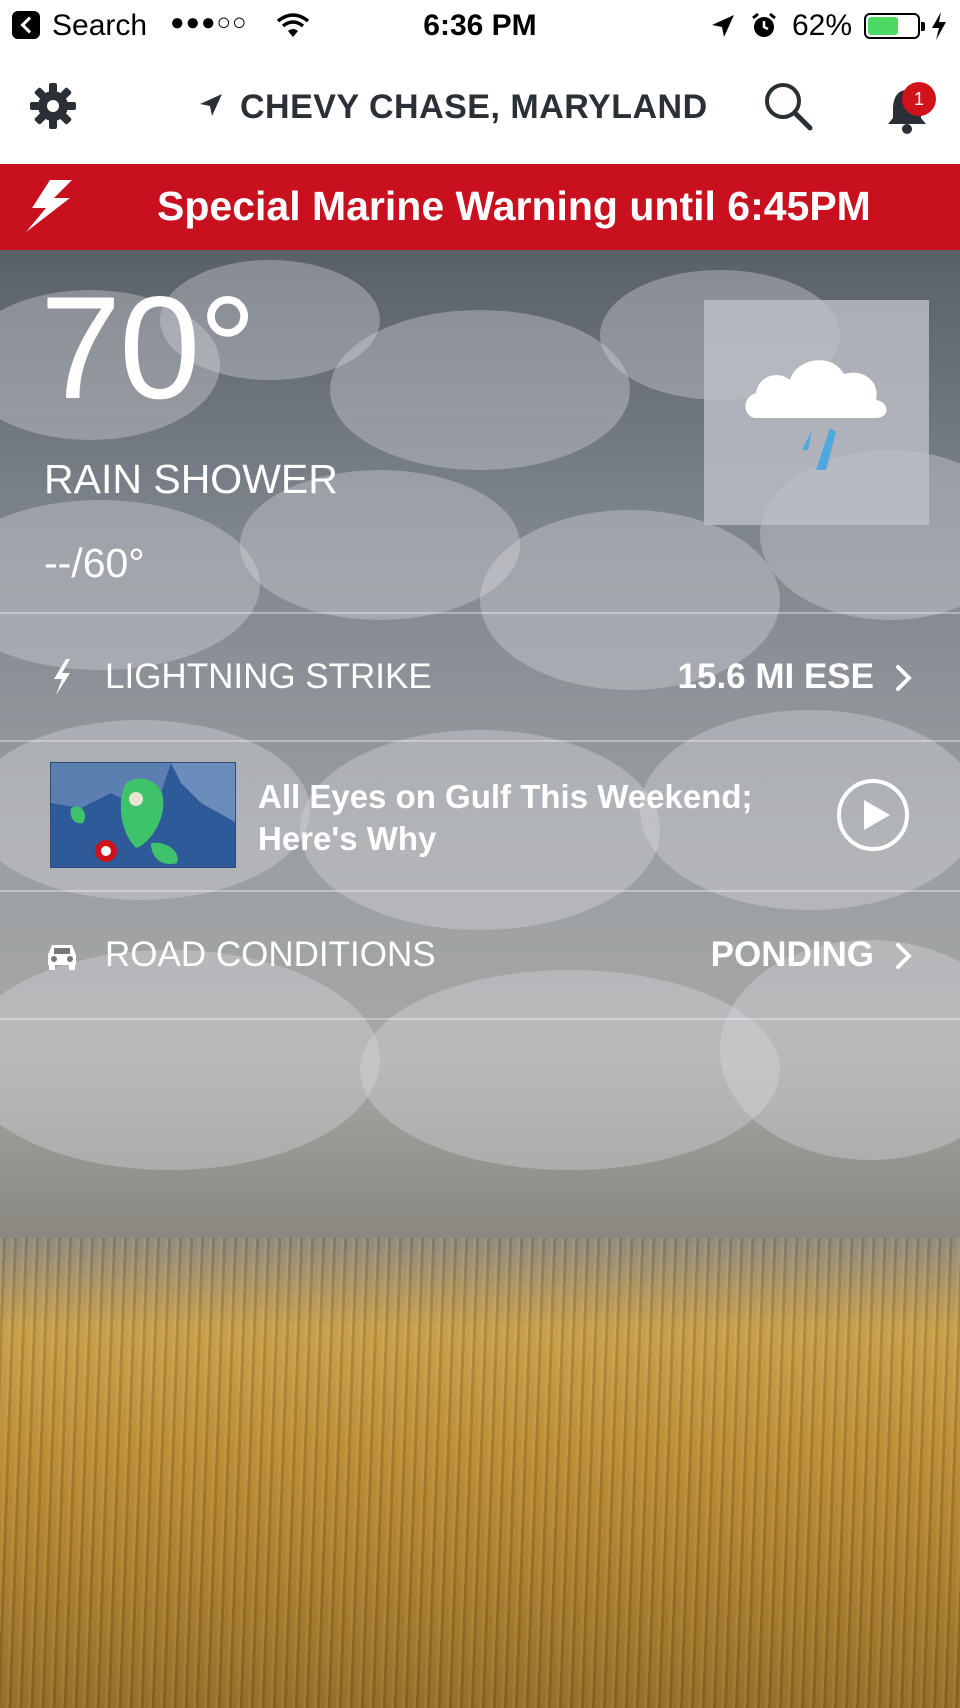  Describe the element at coordinates (514, 206) in the screenshot. I see `alert-text: Special Marine Warning until 6:45PM` at that location.